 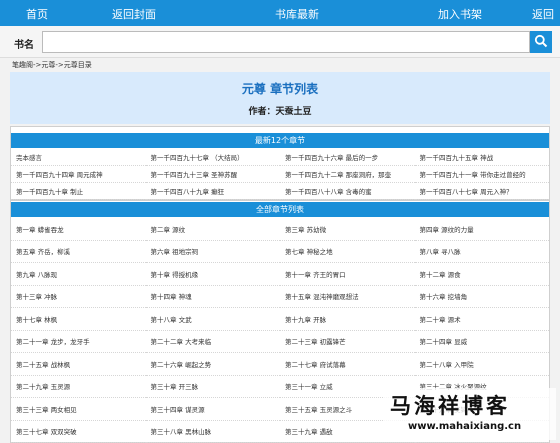 I want to click on chapter-link: 第二章 源纹, so click(x=212, y=229).